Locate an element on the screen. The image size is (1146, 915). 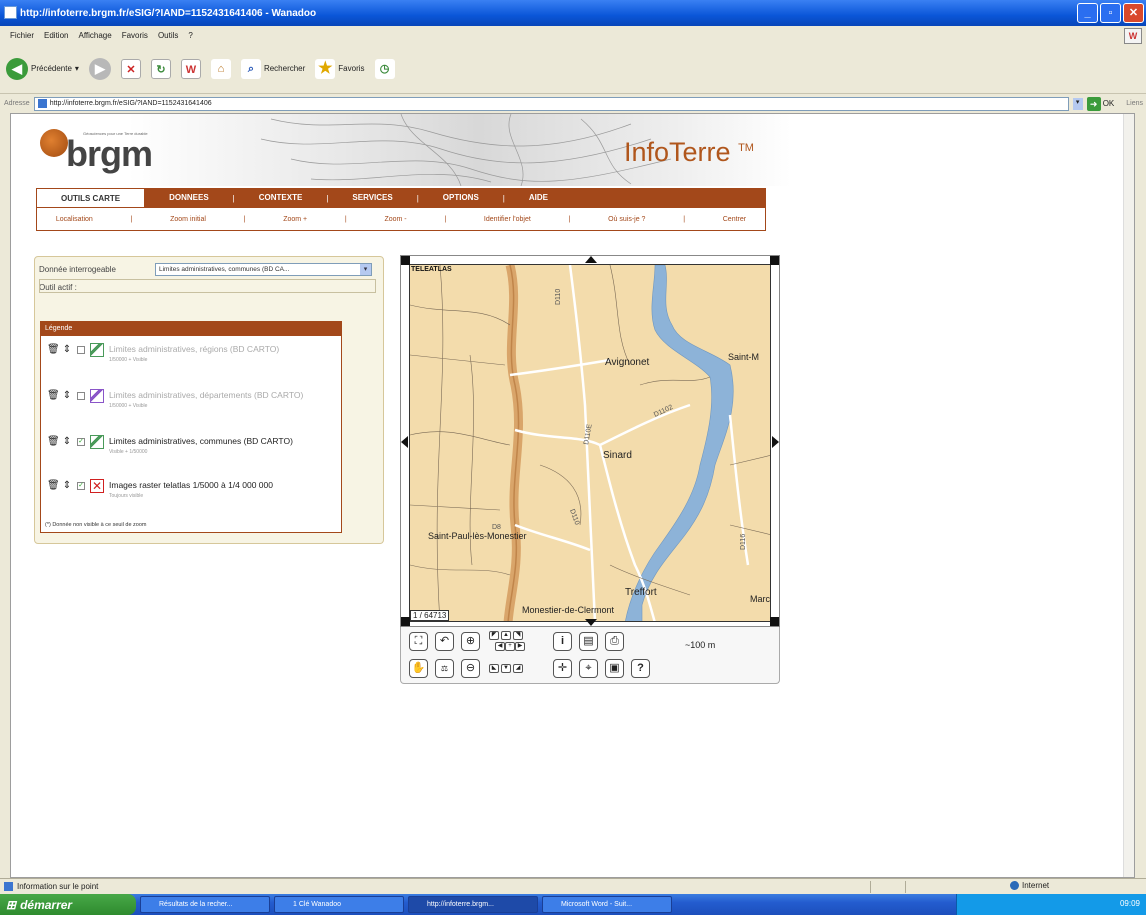
layer-symbol-icon is located at coordinates (97, 396).